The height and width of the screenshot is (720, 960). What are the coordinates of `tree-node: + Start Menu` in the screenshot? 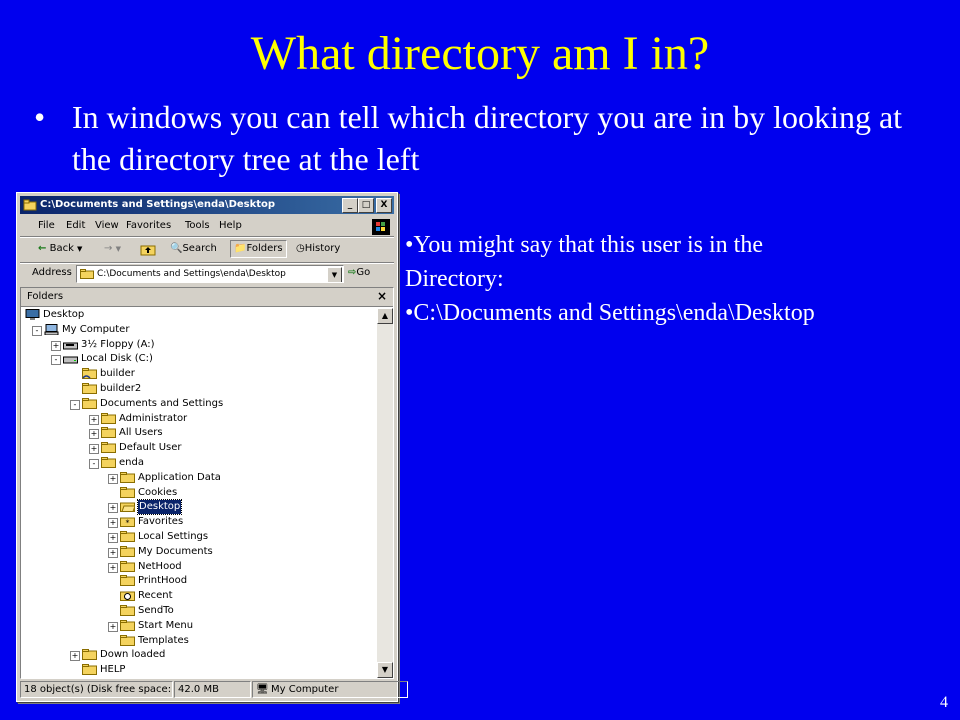 It's located at (199, 626).